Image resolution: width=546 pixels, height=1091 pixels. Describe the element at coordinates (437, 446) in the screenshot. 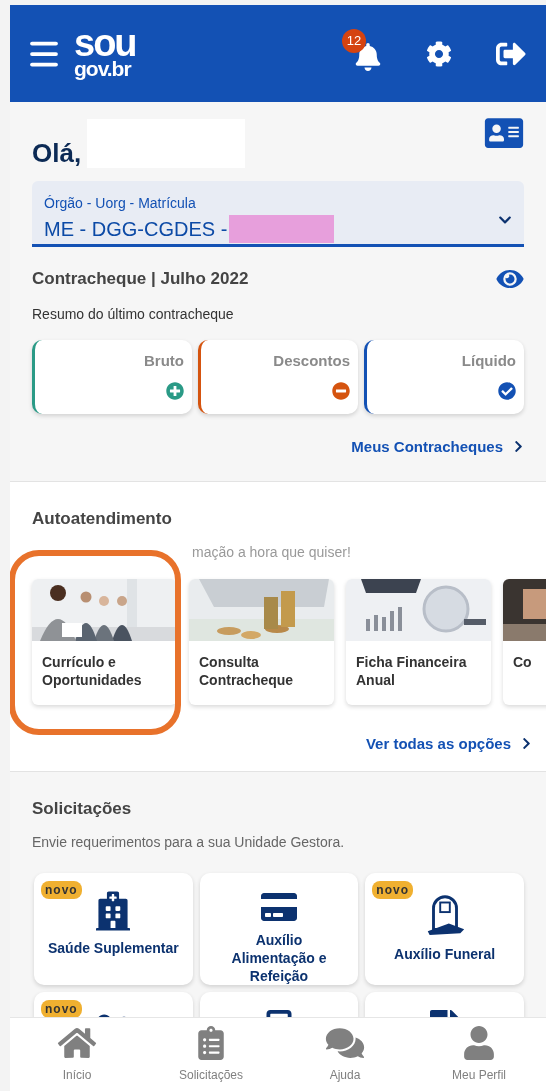

I see `payslips-link: Meus Contracheques` at that location.